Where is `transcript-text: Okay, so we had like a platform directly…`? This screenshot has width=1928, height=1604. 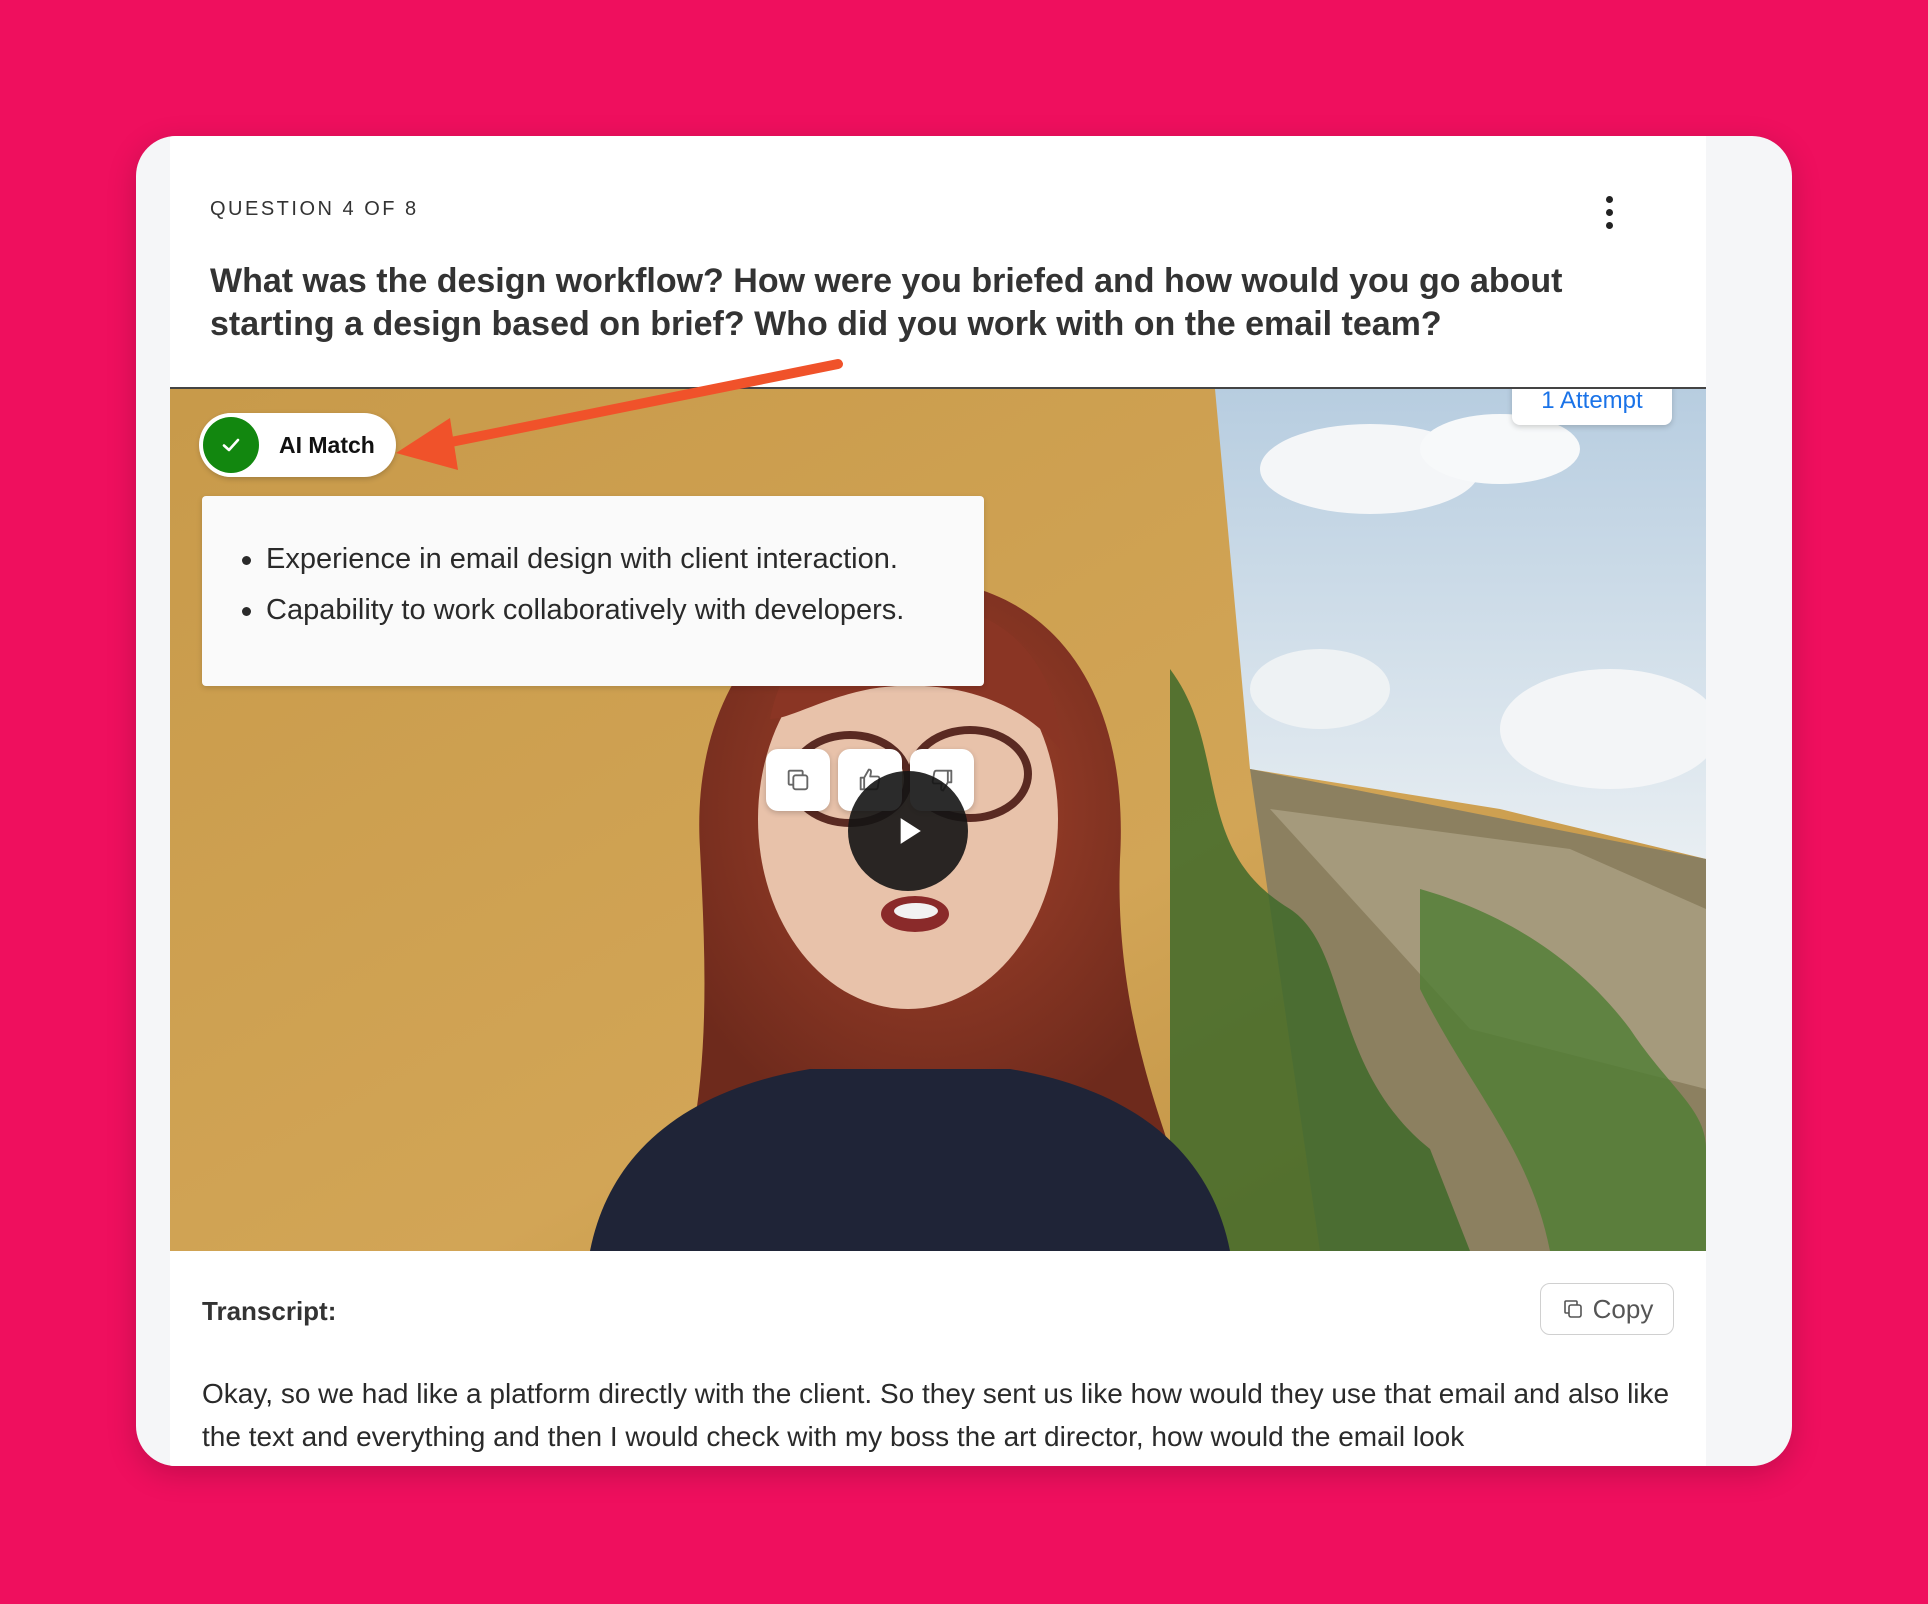
transcript-text: Okay, so we had like a platform directly… is located at coordinates (936, 1415).